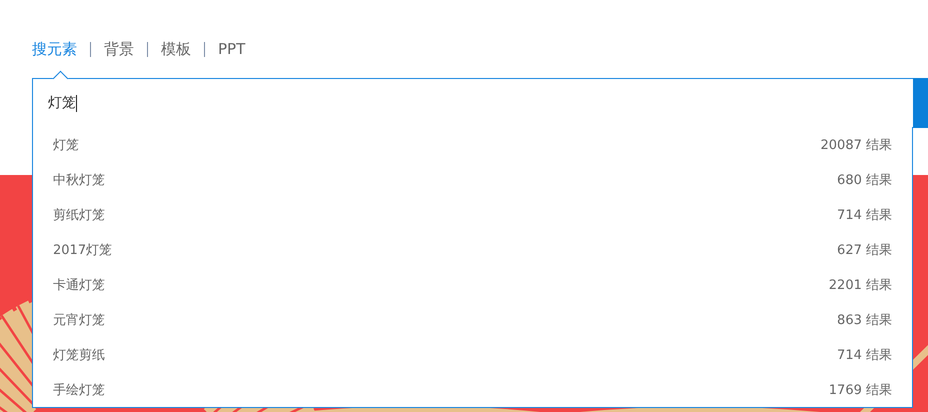 The height and width of the screenshot is (412, 928). Describe the element at coordinates (472, 103) in the screenshot. I see `search-field: 灯笼` at that location.